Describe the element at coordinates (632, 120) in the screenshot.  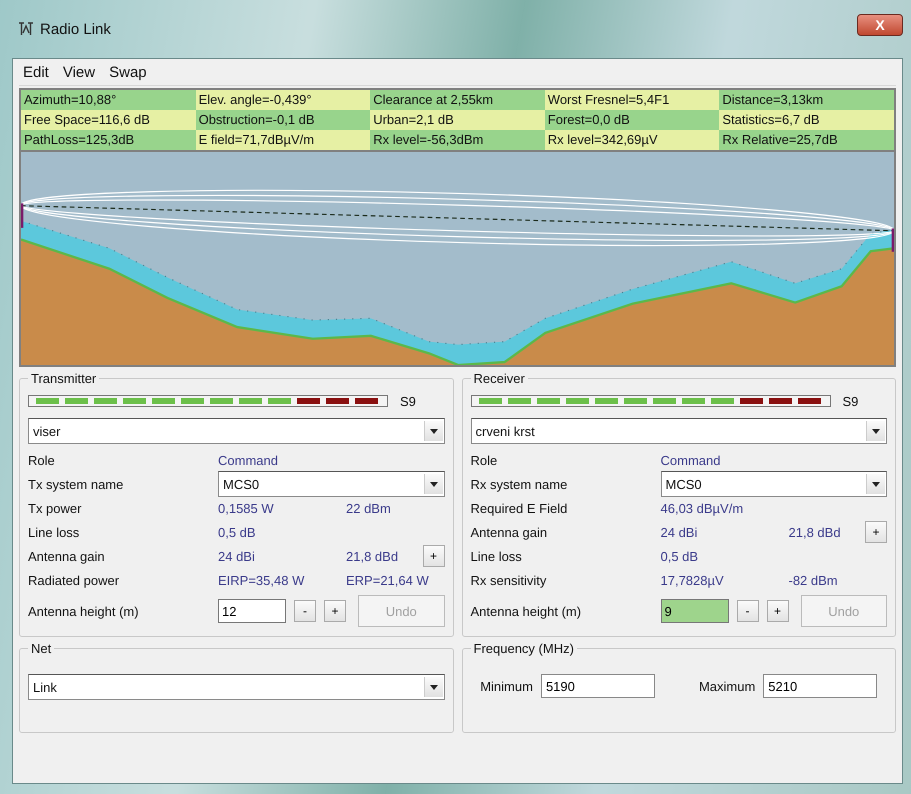
I see `info-cell: Forest=0,0 dB` at that location.